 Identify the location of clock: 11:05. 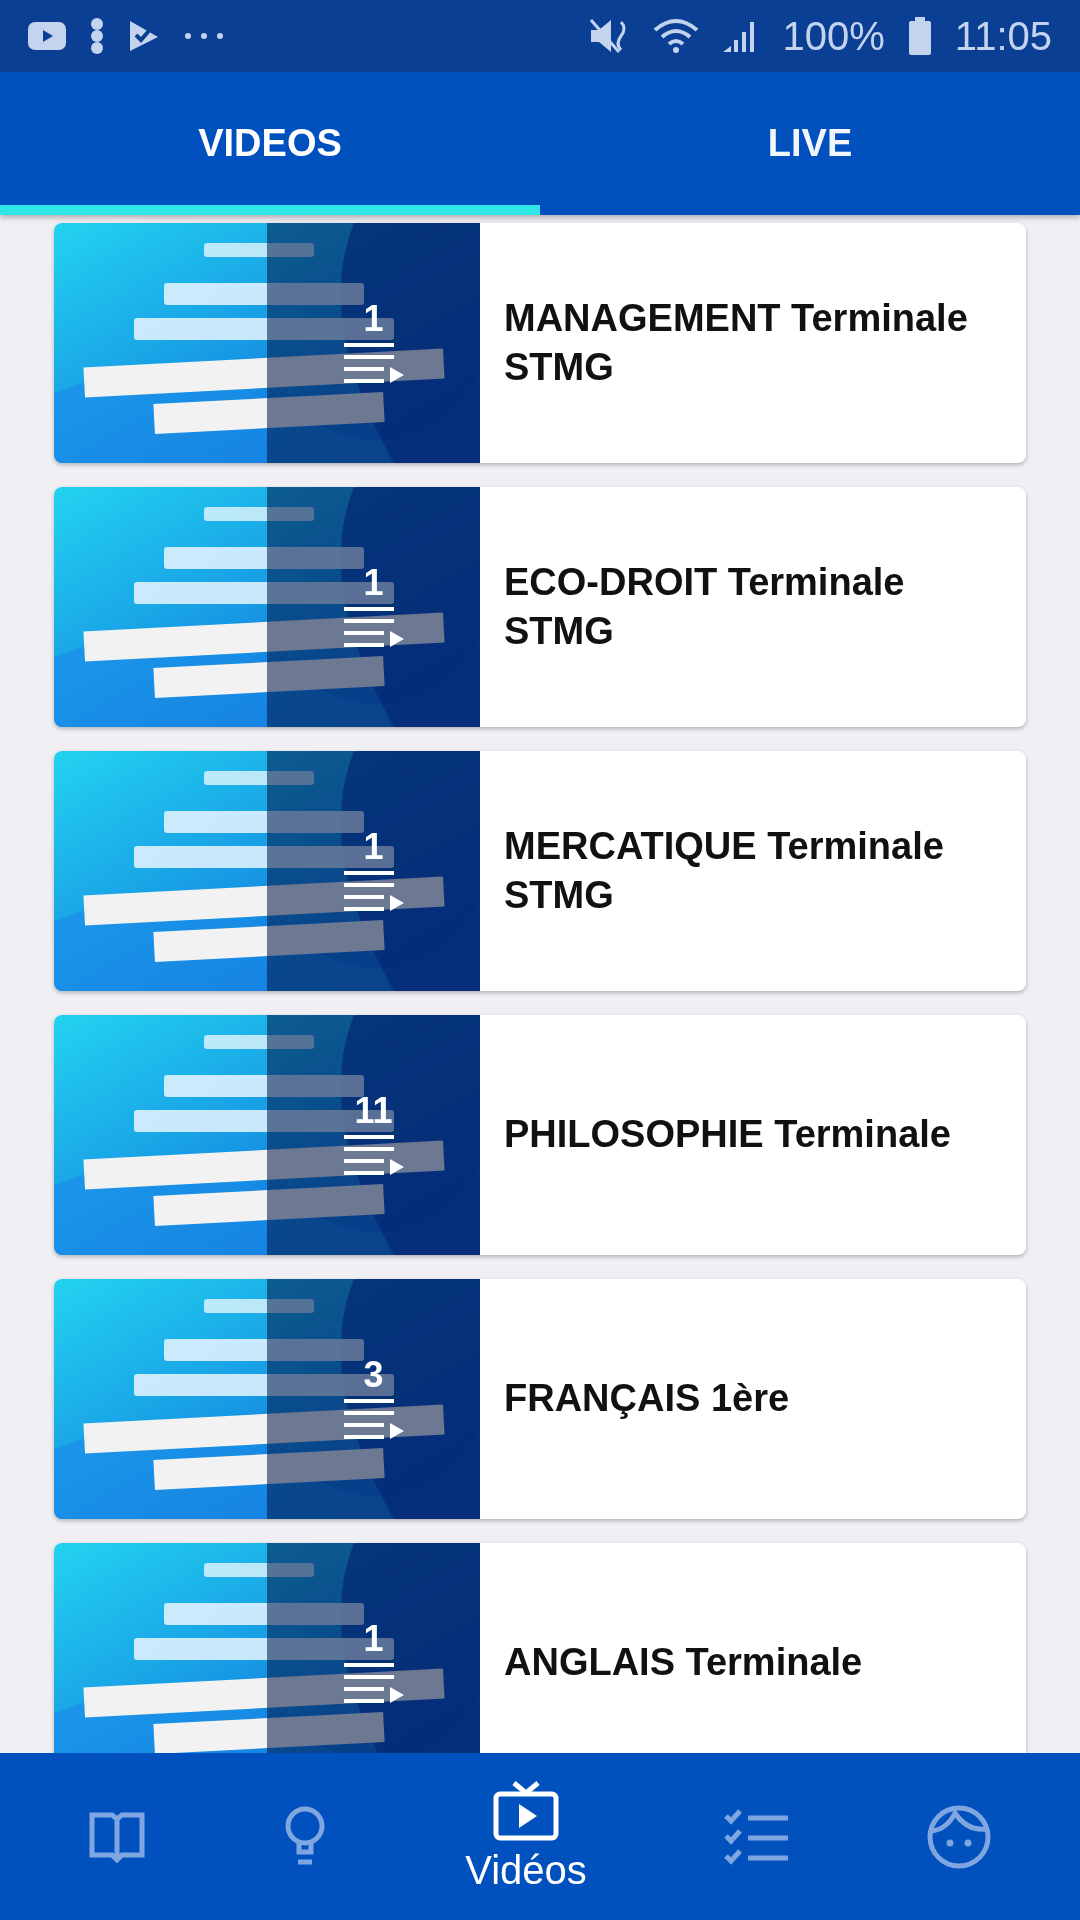
(1003, 36).